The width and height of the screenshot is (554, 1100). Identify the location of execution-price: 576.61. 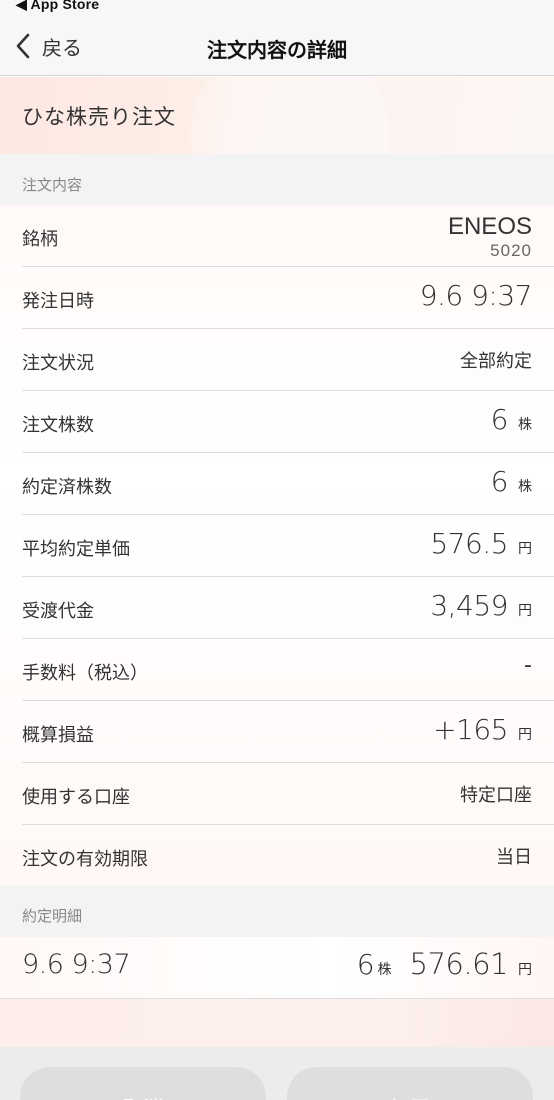
(459, 964).